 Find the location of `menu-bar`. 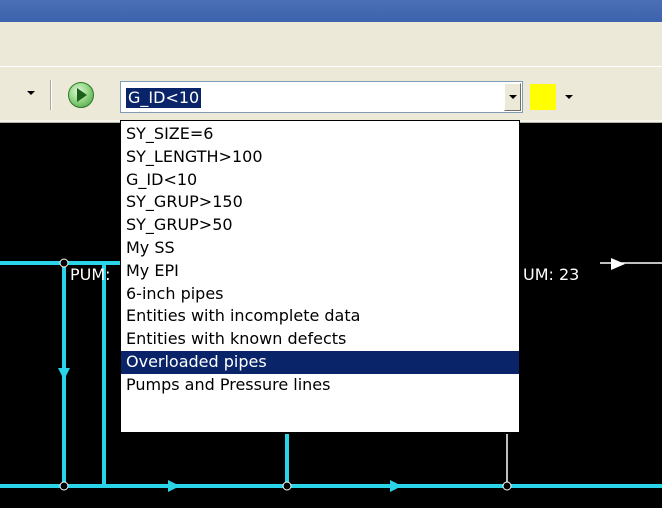

menu-bar is located at coordinates (331, 44).